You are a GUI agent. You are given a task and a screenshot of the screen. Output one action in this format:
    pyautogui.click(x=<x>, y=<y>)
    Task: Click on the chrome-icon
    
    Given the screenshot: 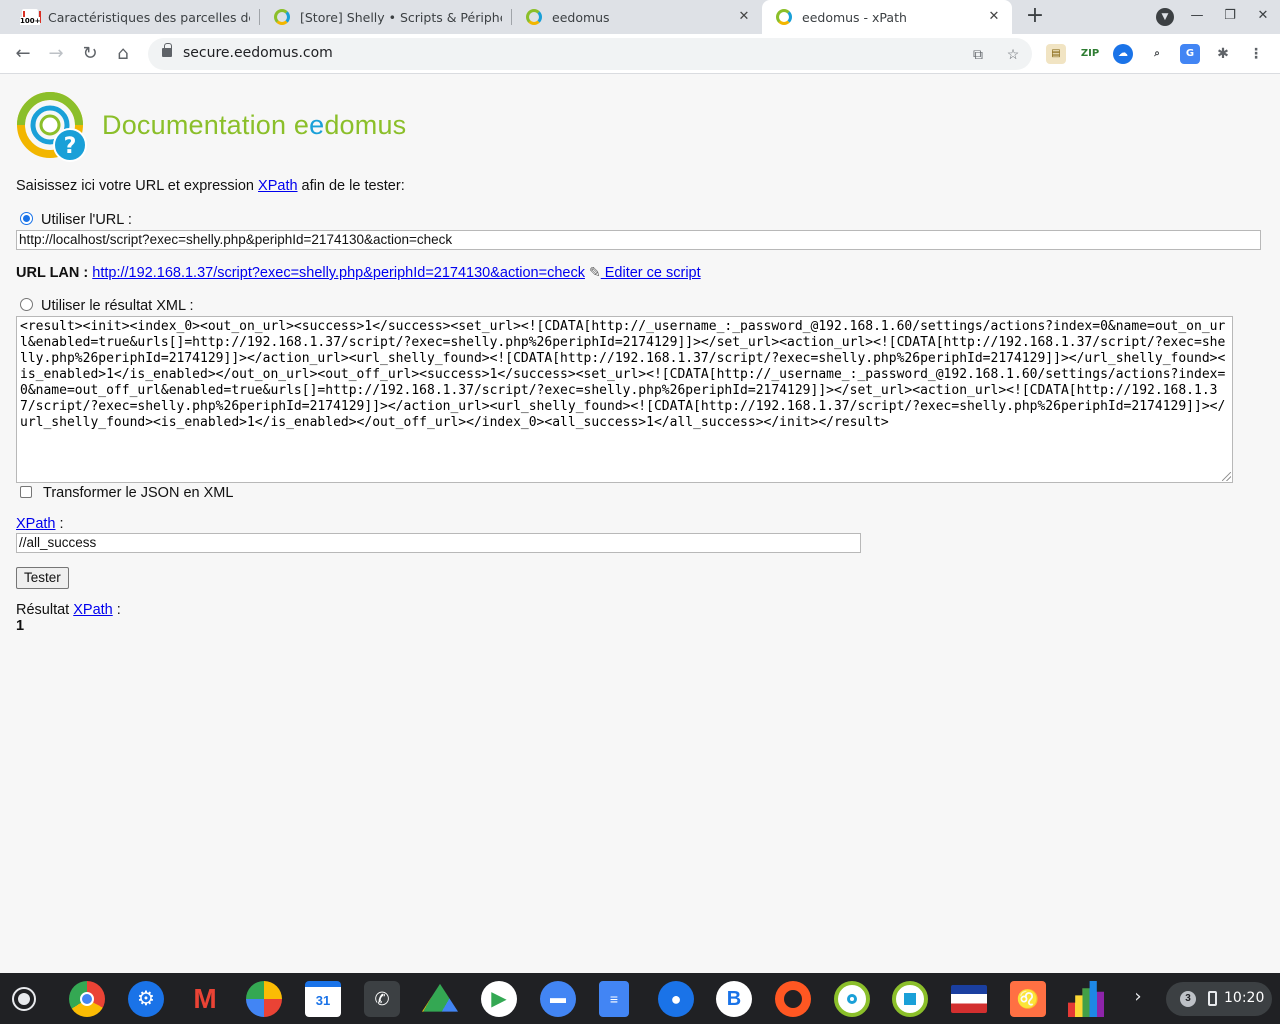 What is the action you would take?
    pyautogui.click(x=87, y=999)
    